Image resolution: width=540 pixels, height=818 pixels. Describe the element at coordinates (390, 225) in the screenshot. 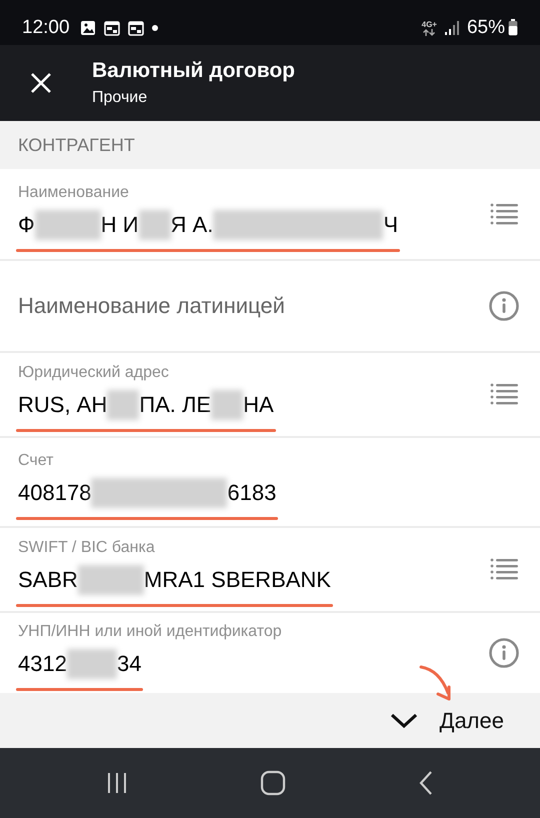

I see `field-value: Ч` at that location.